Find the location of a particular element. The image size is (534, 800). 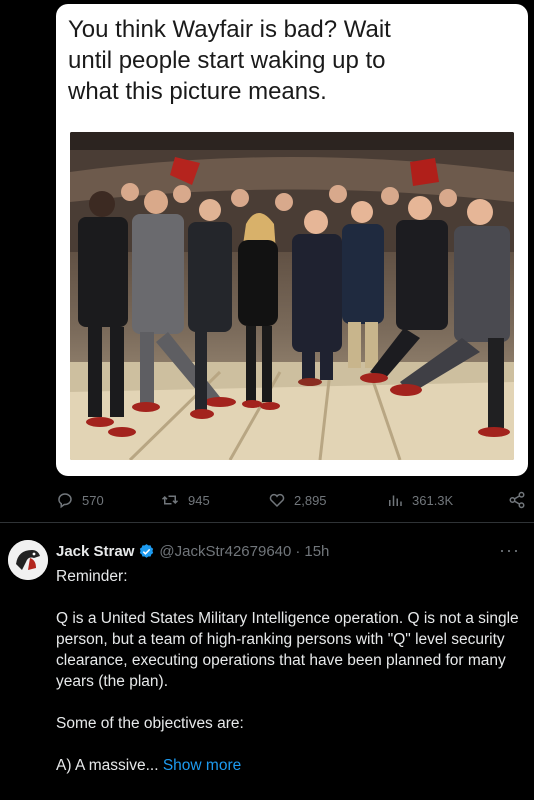

views-icon is located at coordinates (395, 500).